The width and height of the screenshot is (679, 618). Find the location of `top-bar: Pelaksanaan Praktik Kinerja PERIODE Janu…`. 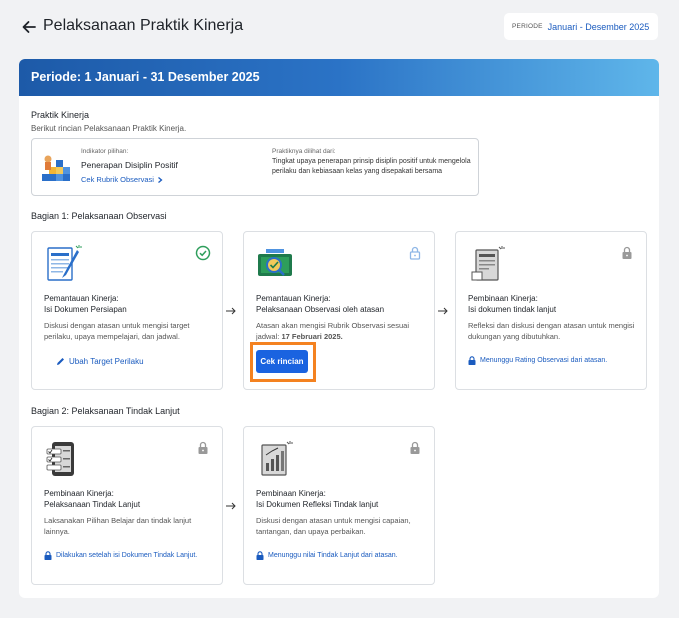

top-bar: Pelaksanaan Praktik Kinerja PERIODE Janu… is located at coordinates (339, 29).